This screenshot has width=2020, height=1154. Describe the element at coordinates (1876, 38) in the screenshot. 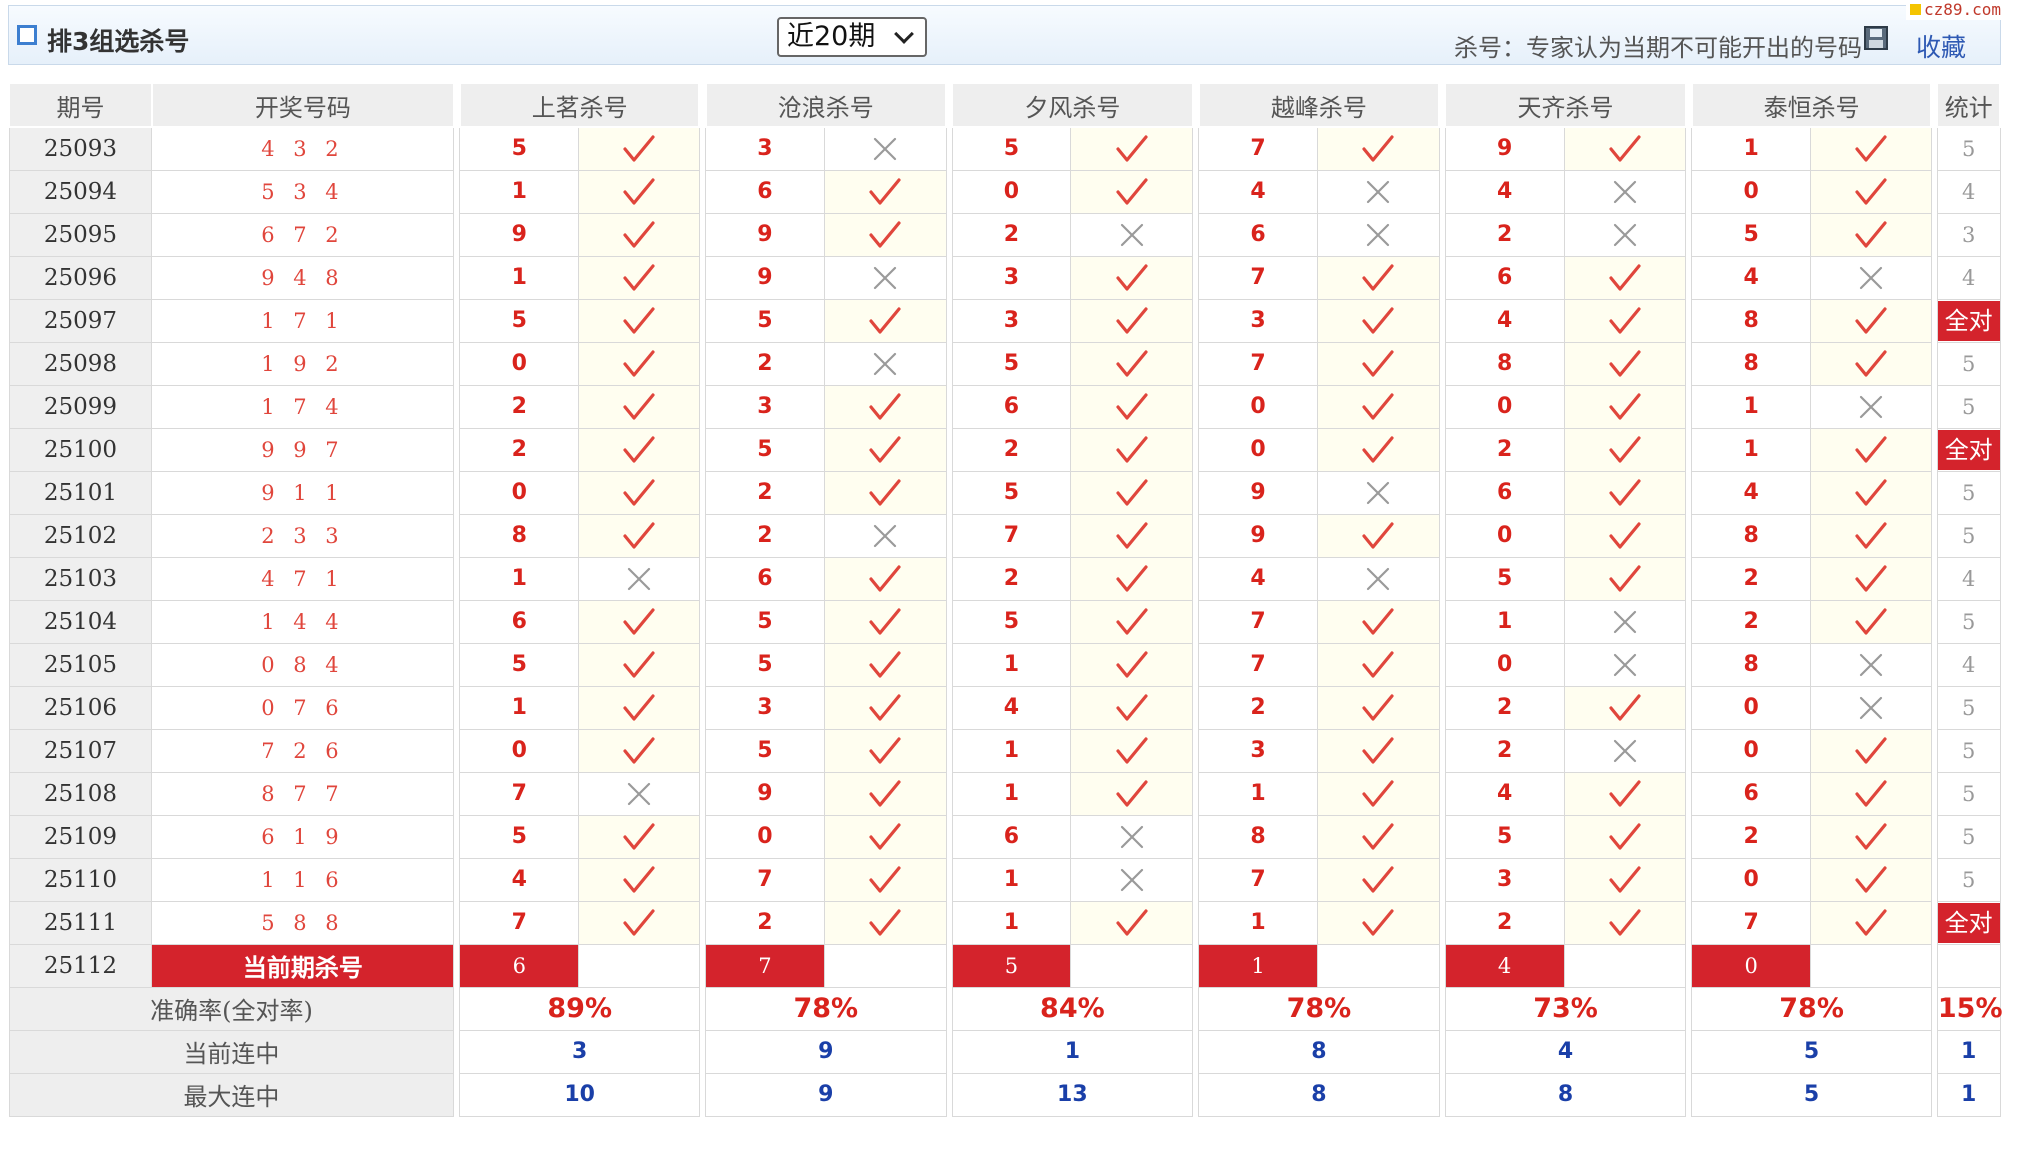

I see `save-icon` at that location.